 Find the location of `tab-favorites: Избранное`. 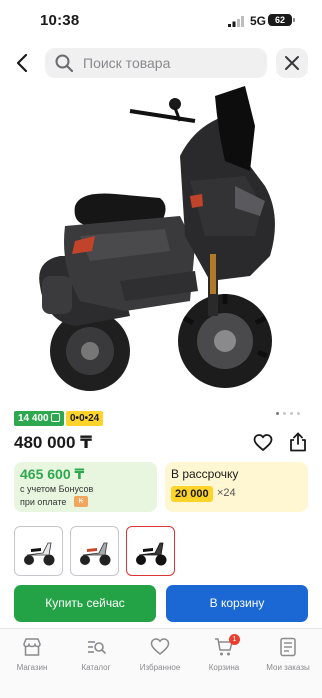

tab-favorites: Избранное is located at coordinates (160, 657).